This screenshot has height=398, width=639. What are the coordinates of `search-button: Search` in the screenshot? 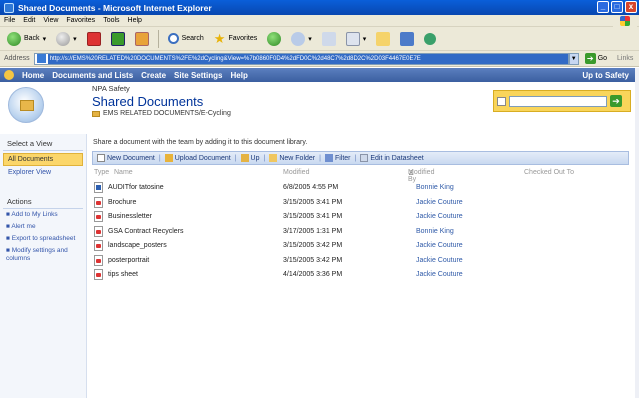 It's located at (186, 39).